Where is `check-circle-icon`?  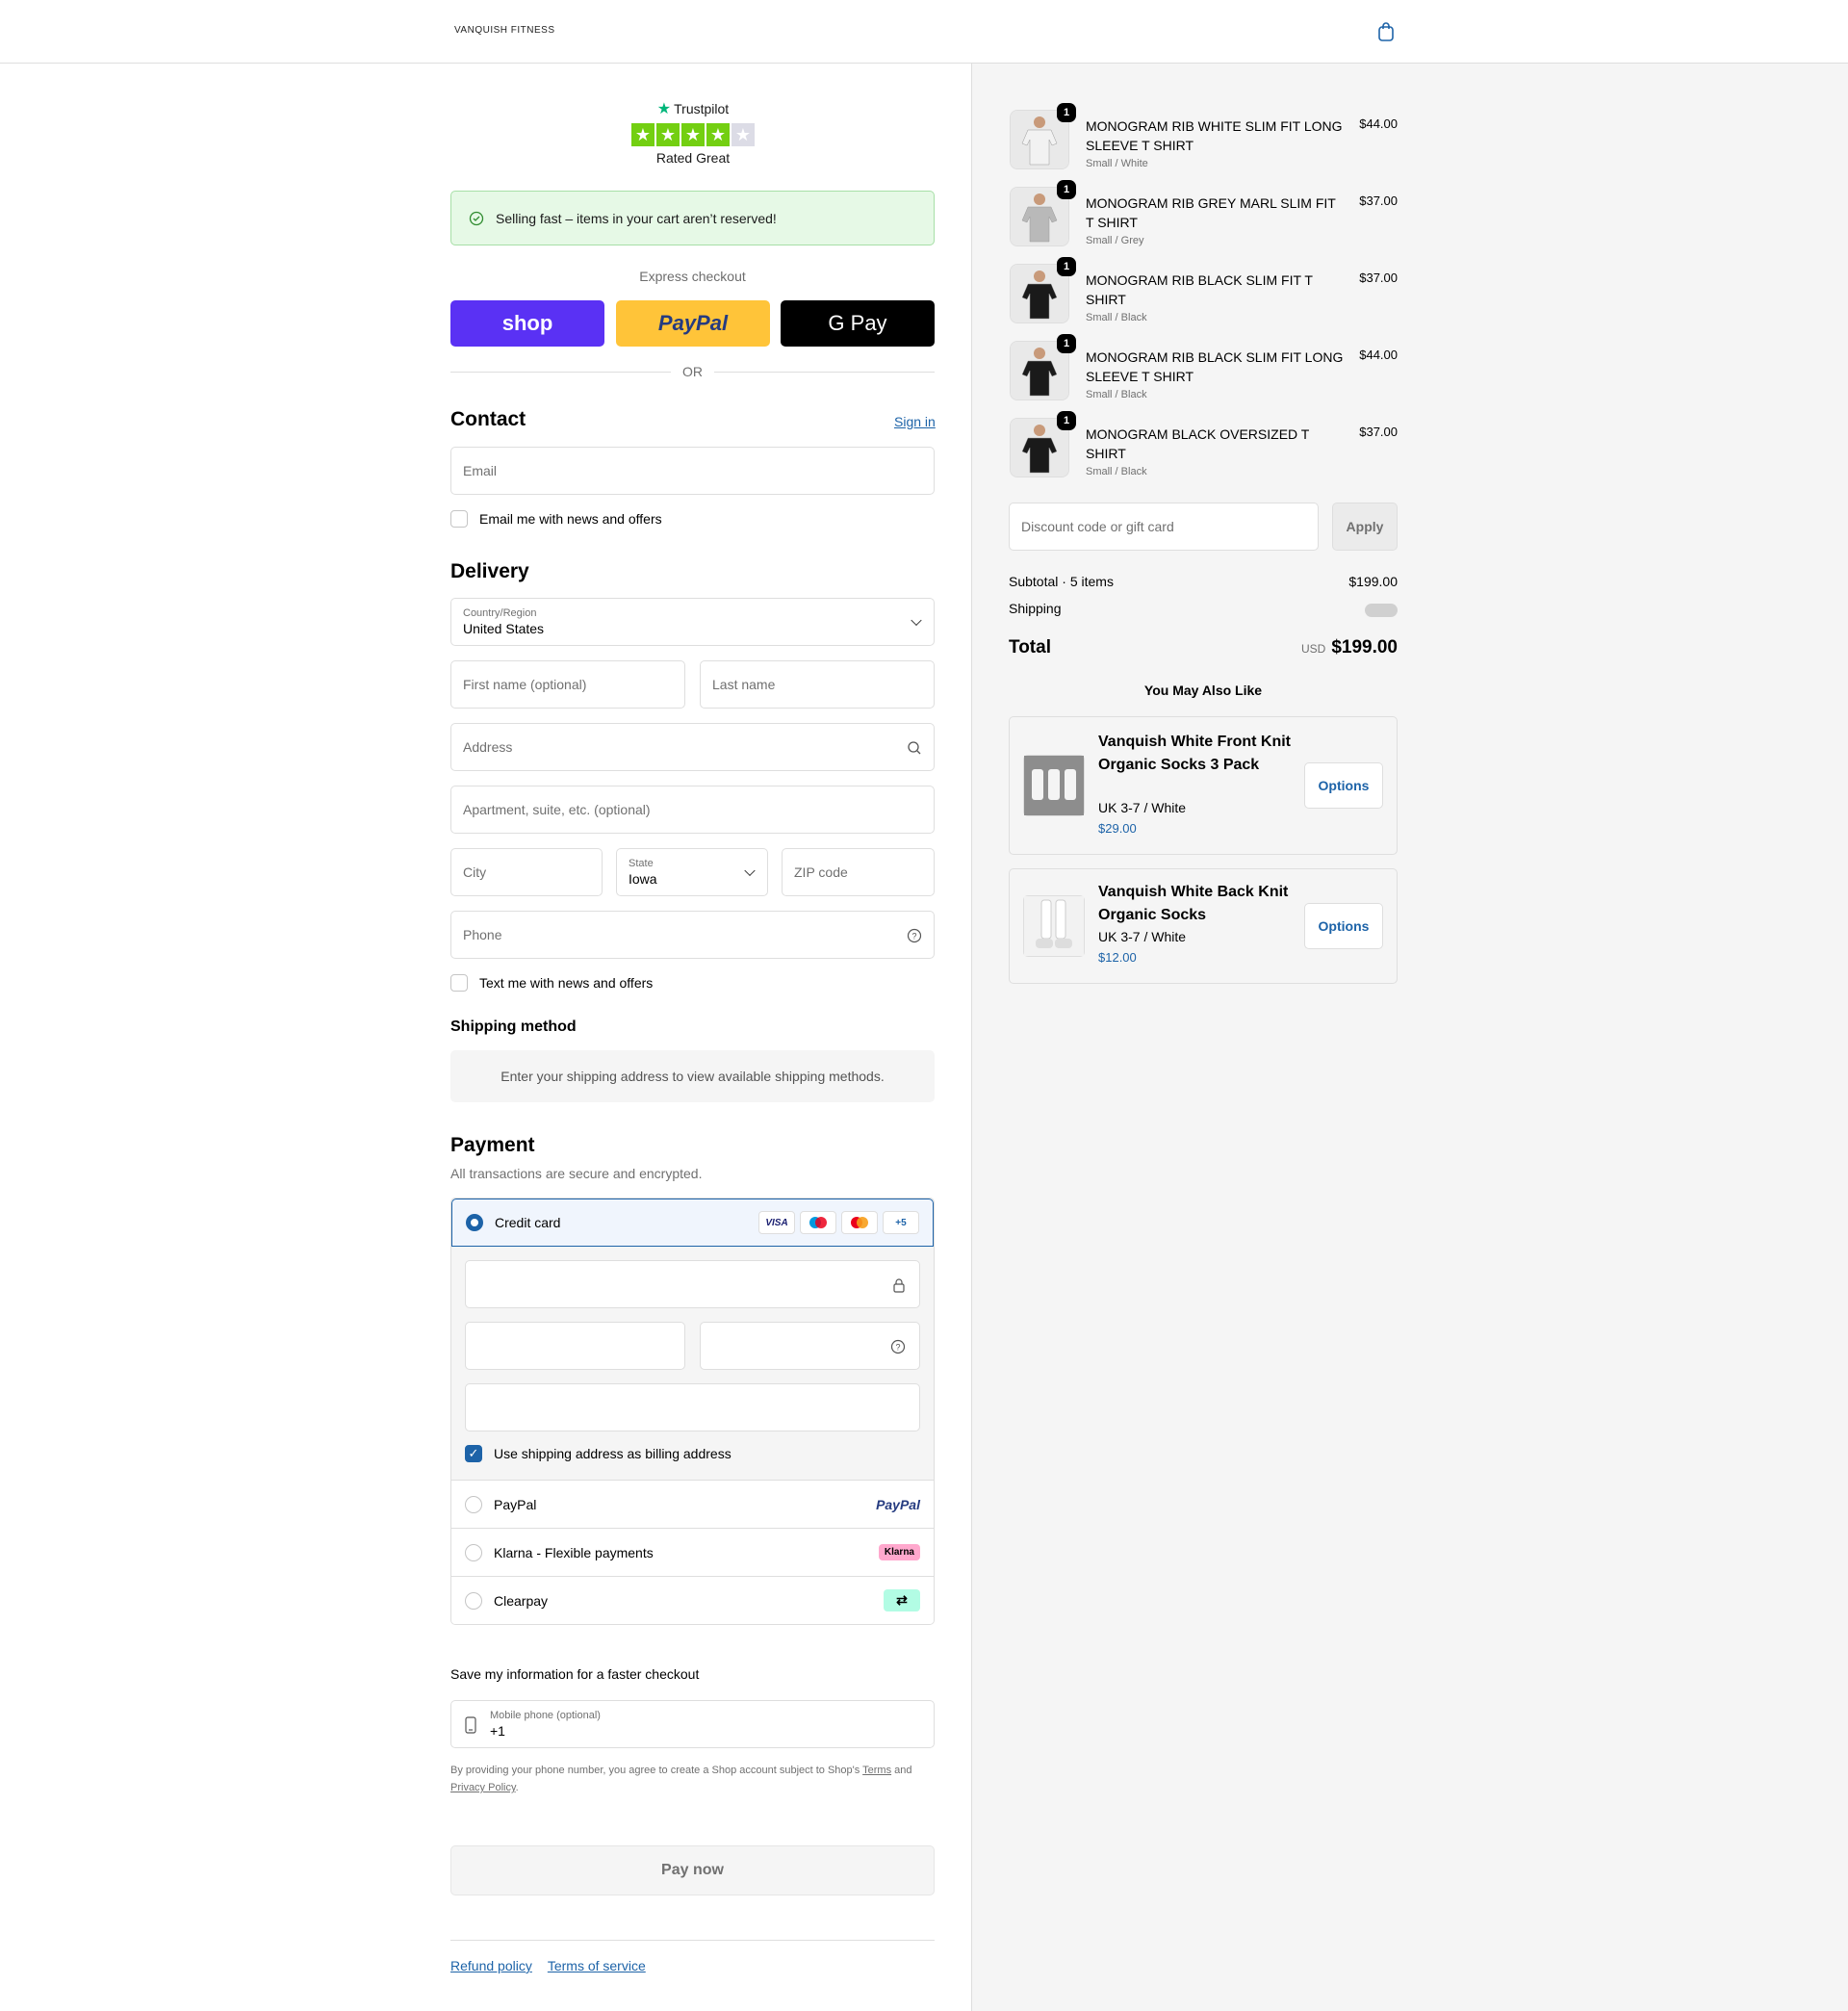 check-circle-icon is located at coordinates (476, 218).